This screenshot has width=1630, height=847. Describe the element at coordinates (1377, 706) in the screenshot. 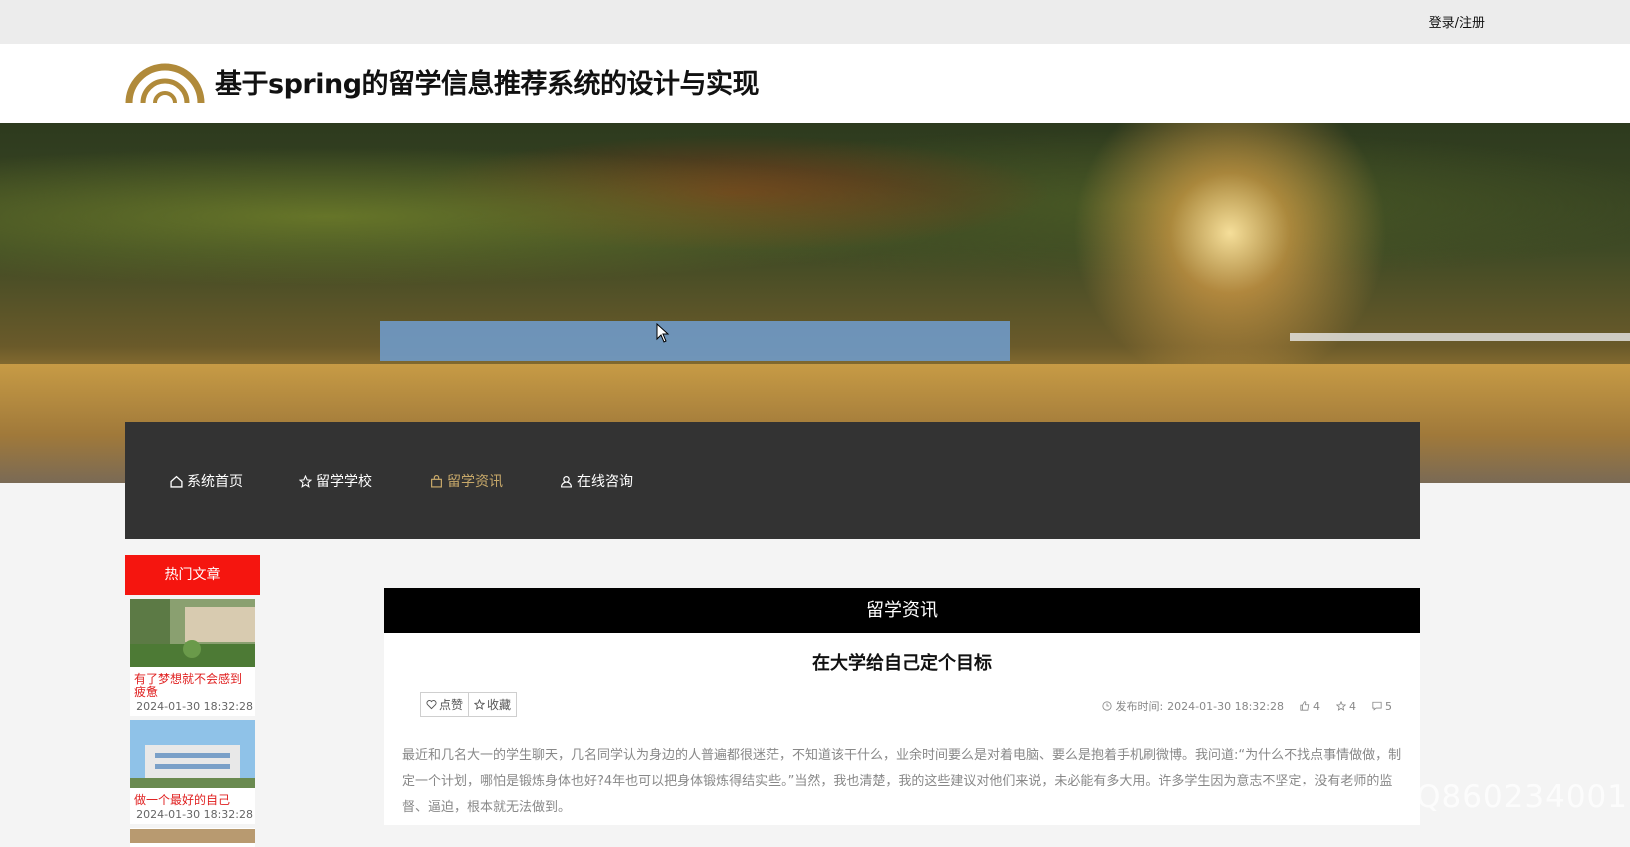

I see `comment-icon` at that location.